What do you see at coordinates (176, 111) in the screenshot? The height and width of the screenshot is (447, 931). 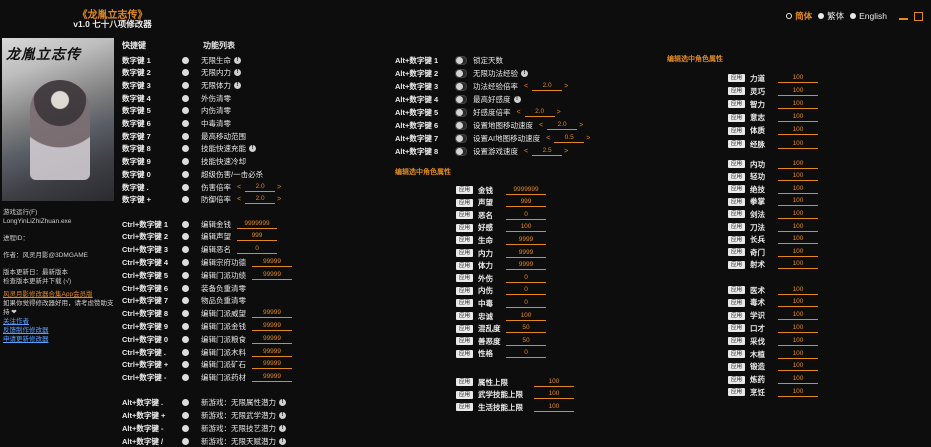 I see `cheat-row: 数字键 5 内伤清零` at bounding box center [176, 111].